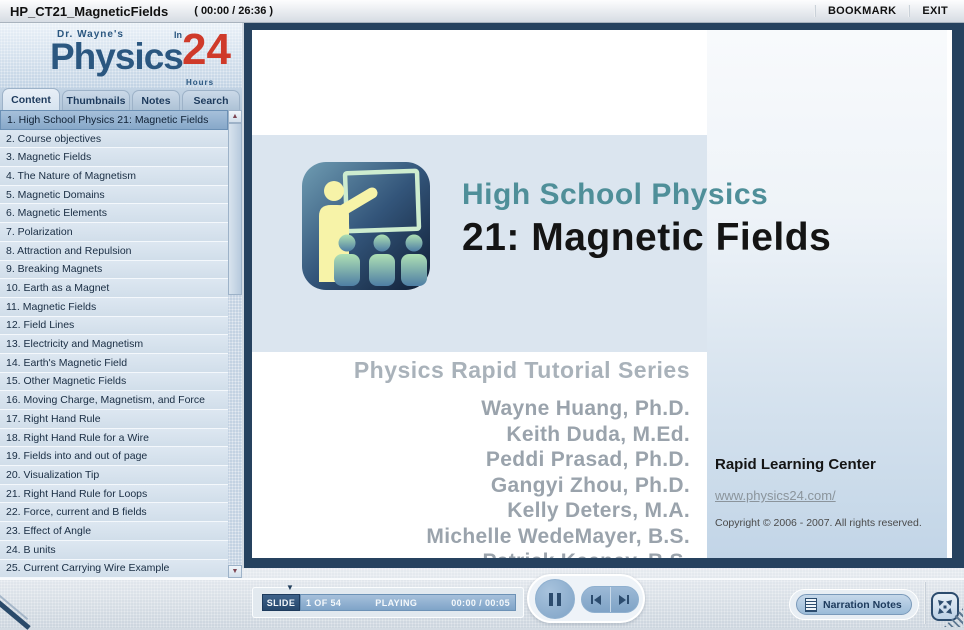 The image size is (964, 630). I want to click on org-url-link: www.physics24.com/, so click(775, 495).